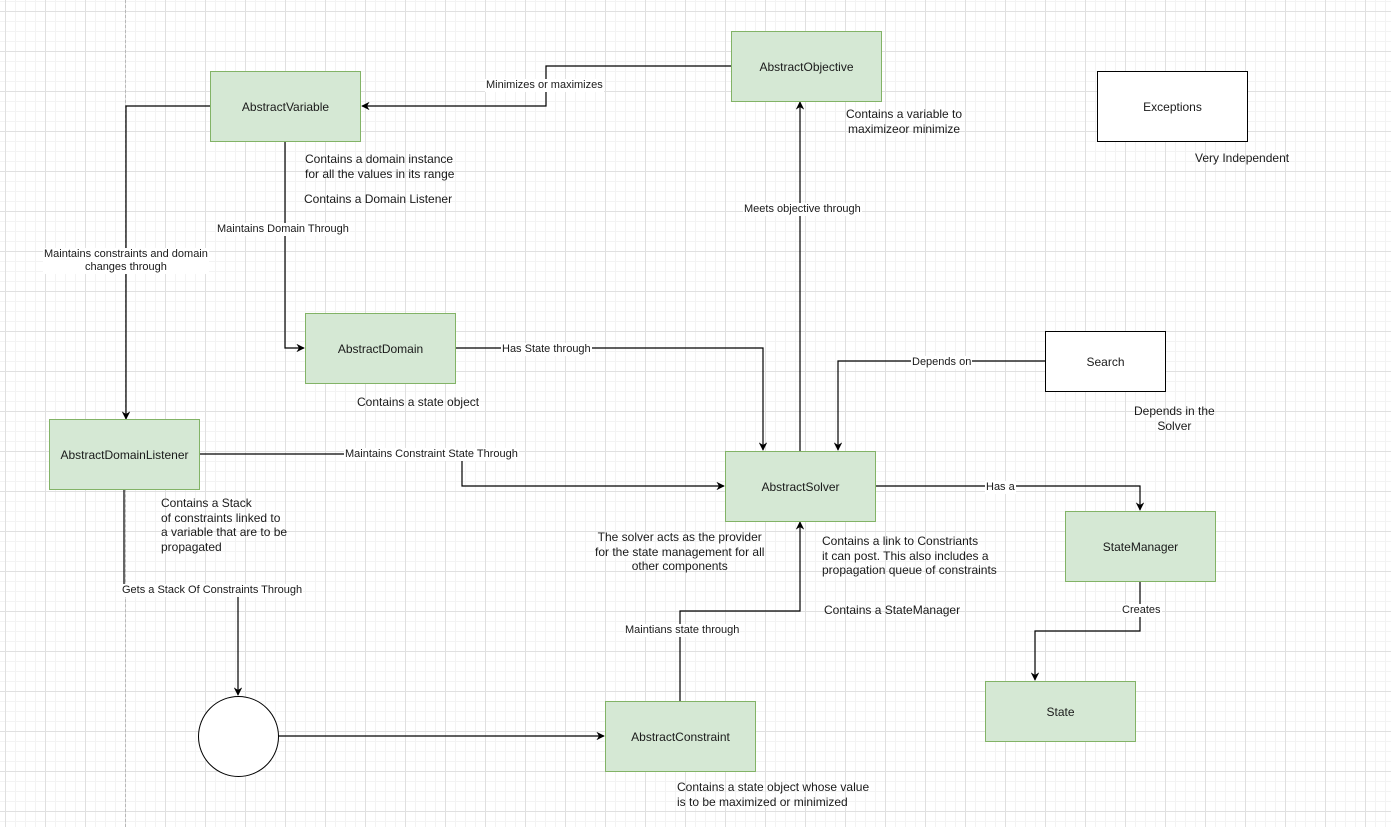 This screenshot has width=1391, height=827. Describe the element at coordinates (283, 229) in the screenshot. I see `edge-label-maintains-domain-through: Maintains Domain Through` at that location.